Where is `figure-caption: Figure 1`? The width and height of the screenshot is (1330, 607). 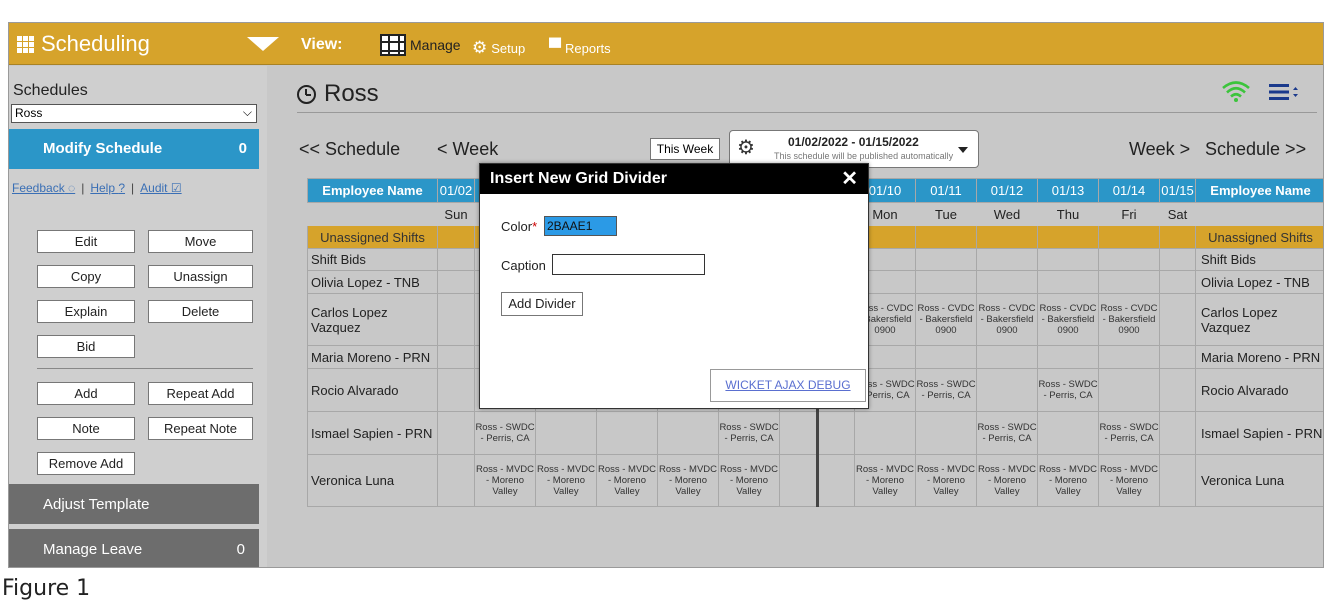
figure-caption: Figure 1 is located at coordinates (46, 588).